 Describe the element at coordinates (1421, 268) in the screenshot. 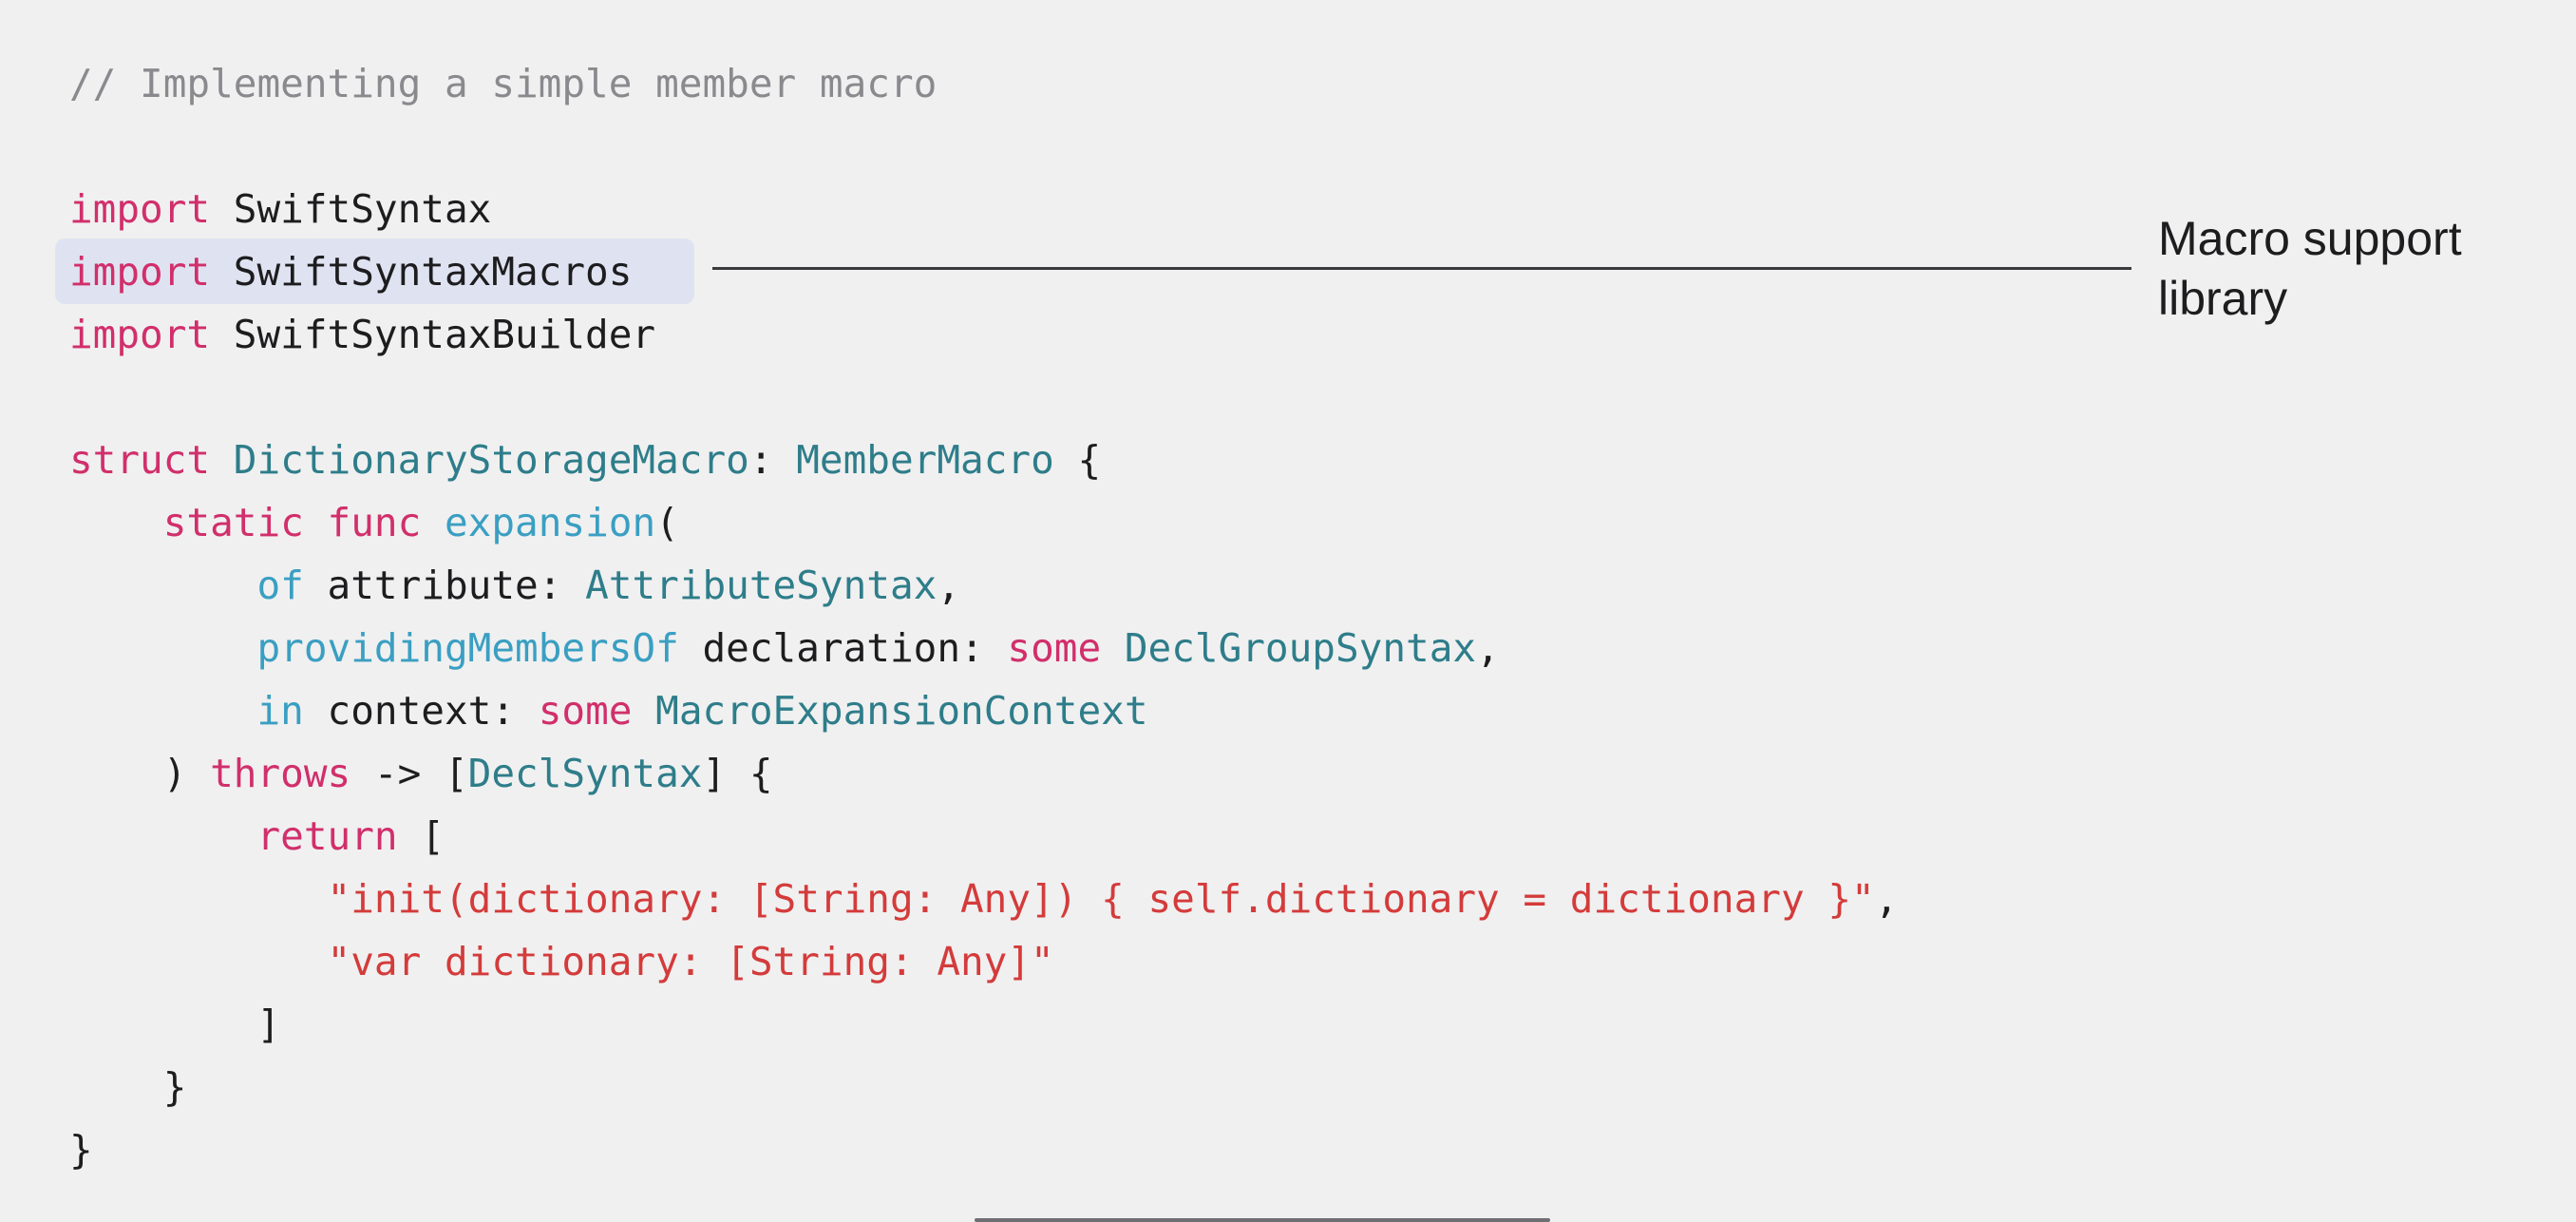

I see `callout-connector-line` at that location.